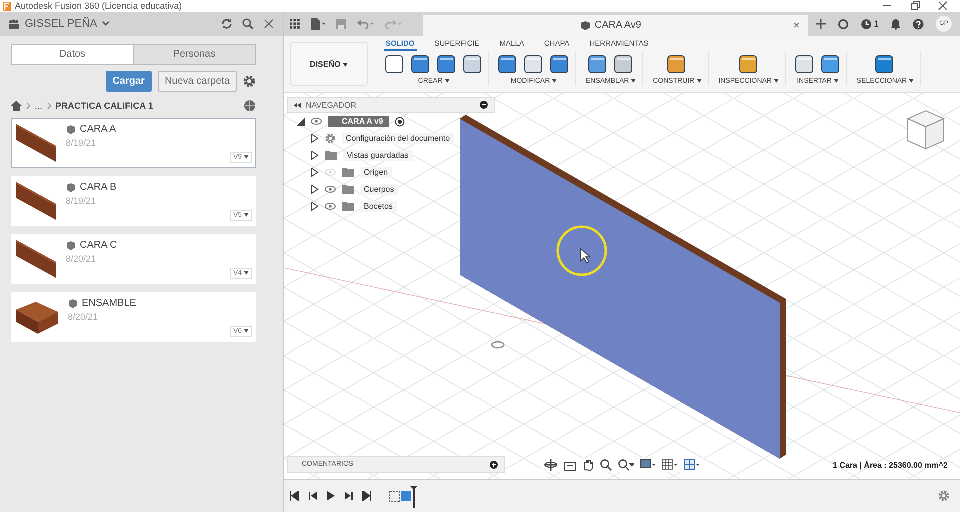 The height and width of the screenshot is (512, 960). Describe the element at coordinates (626, 465) in the screenshot. I see `zoom-window-icon` at that location.